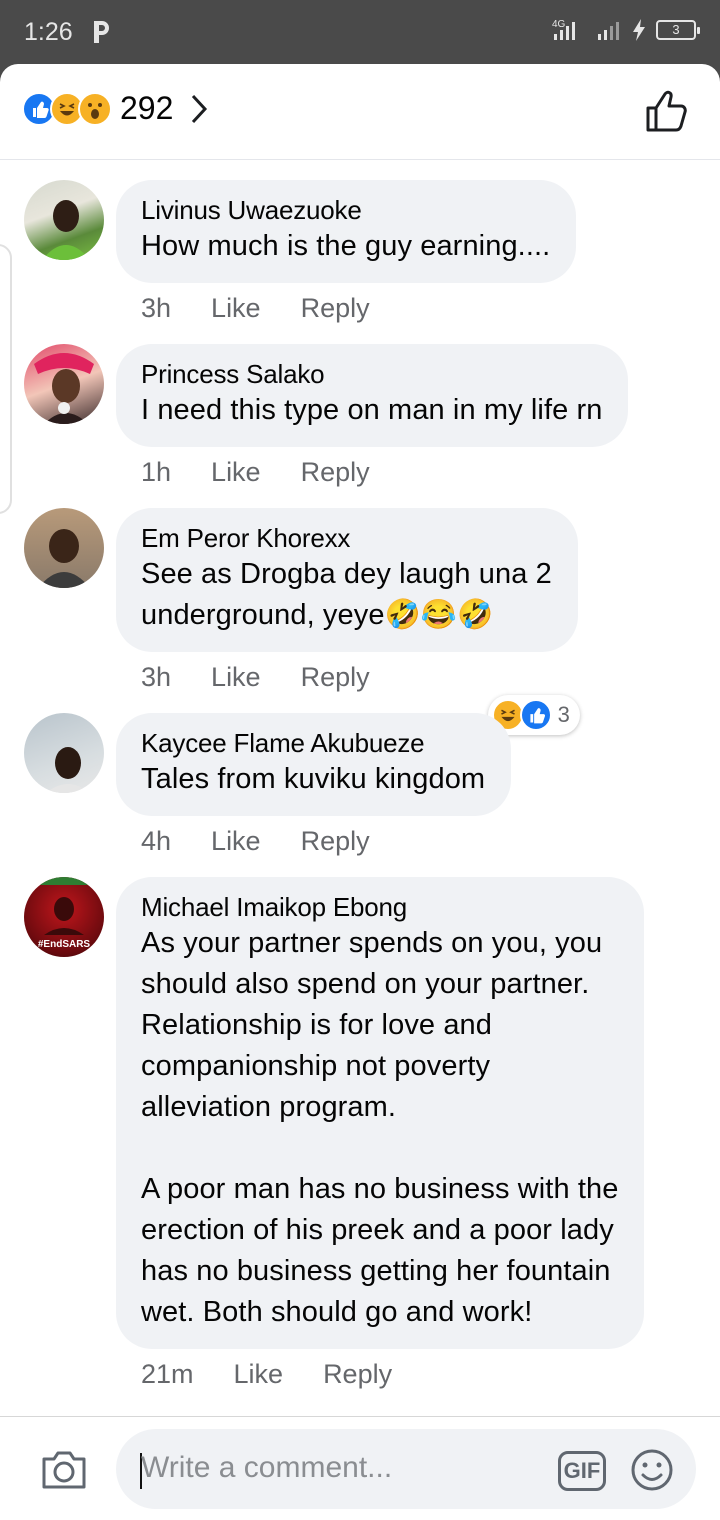 The image size is (720, 1520). I want to click on camera-icon, so click(64, 1470).